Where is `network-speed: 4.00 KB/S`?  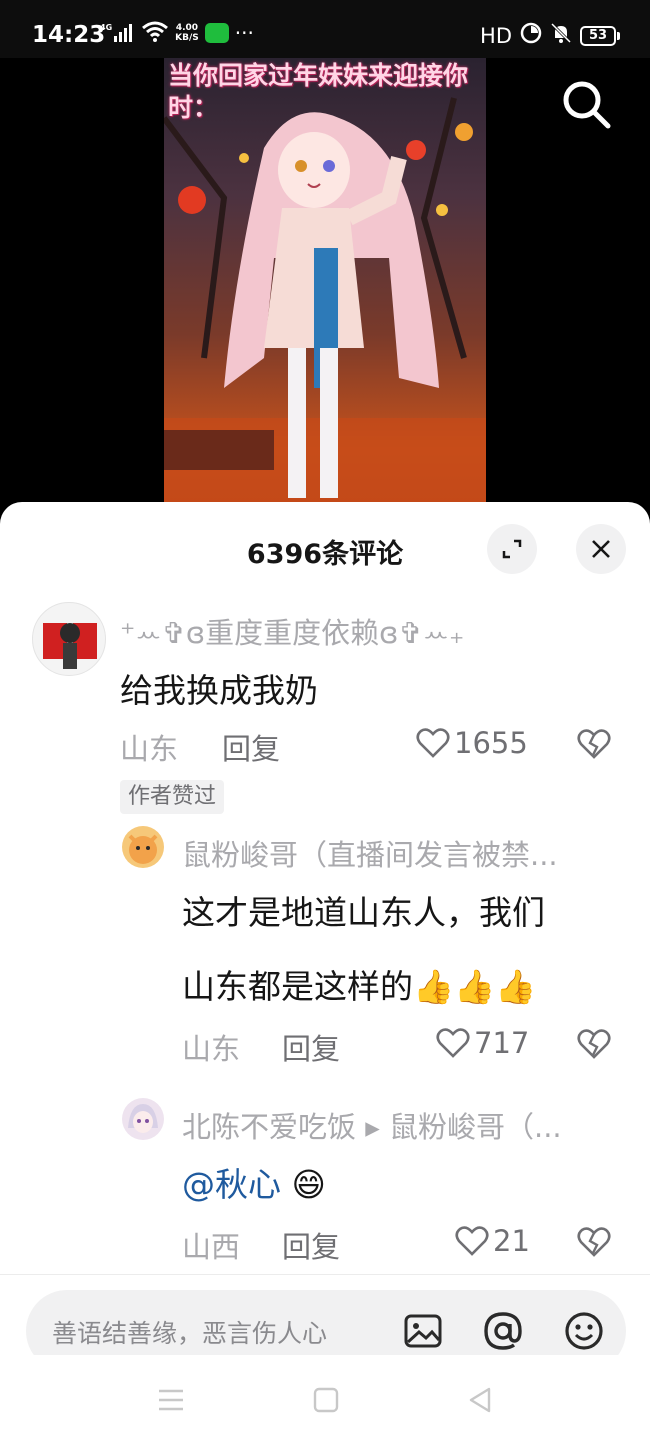
network-speed: 4.00 KB/S is located at coordinates (187, 33).